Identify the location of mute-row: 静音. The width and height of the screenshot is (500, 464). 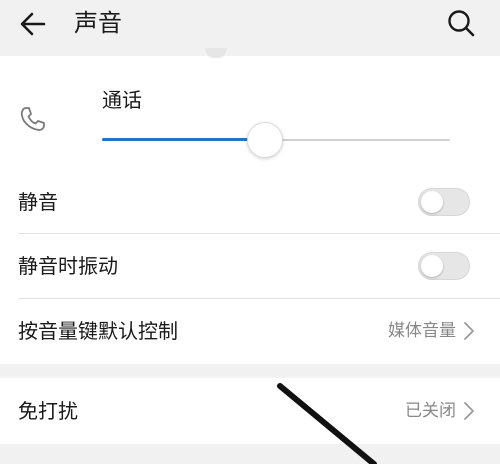
(250, 202).